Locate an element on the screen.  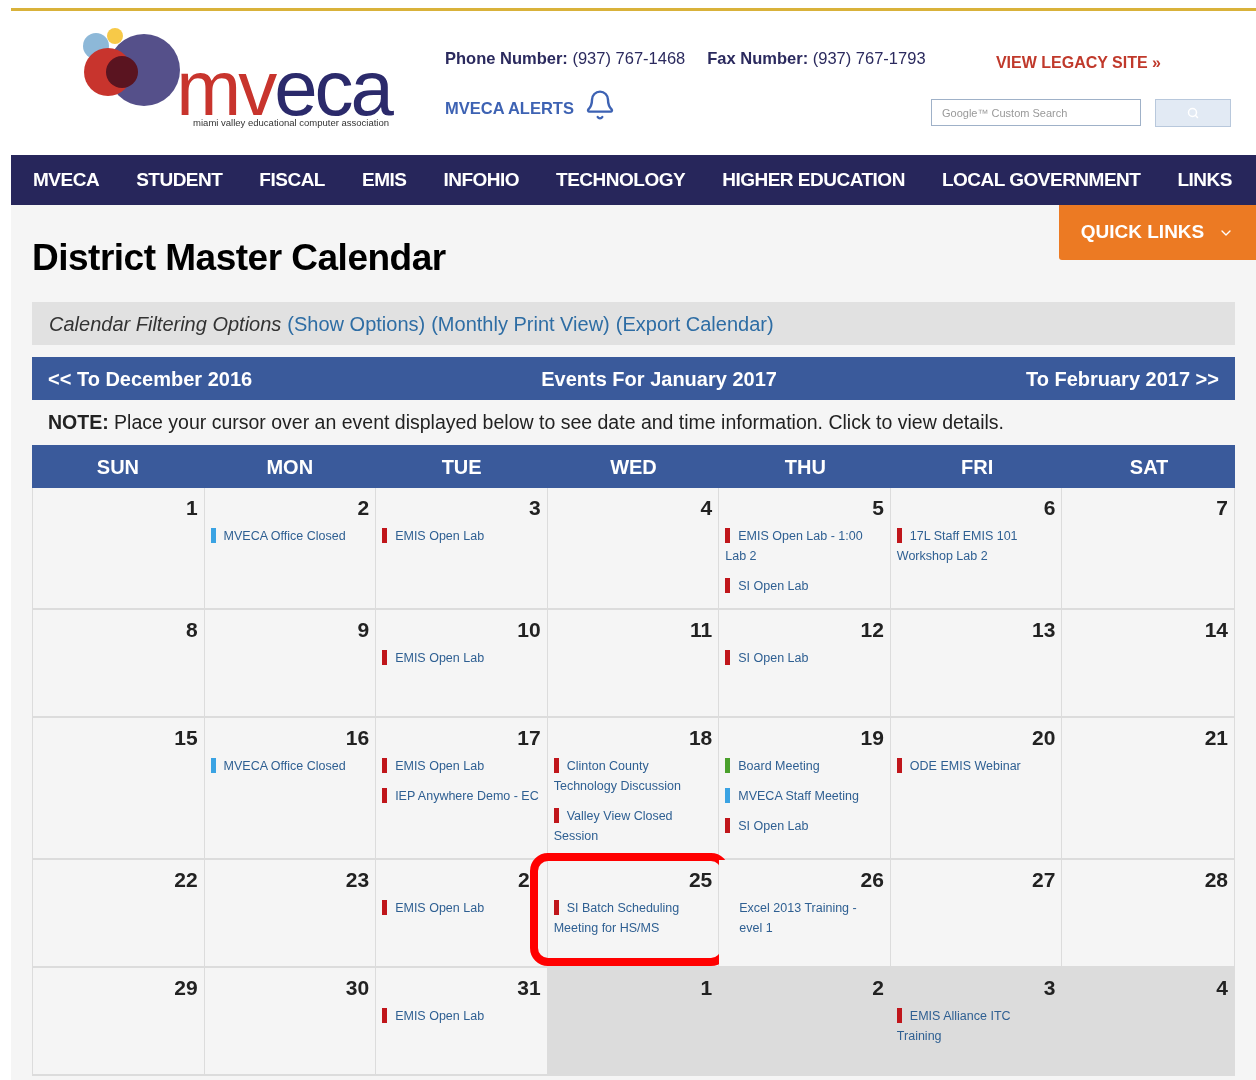
weekday-label: SUN is located at coordinates (118, 467).